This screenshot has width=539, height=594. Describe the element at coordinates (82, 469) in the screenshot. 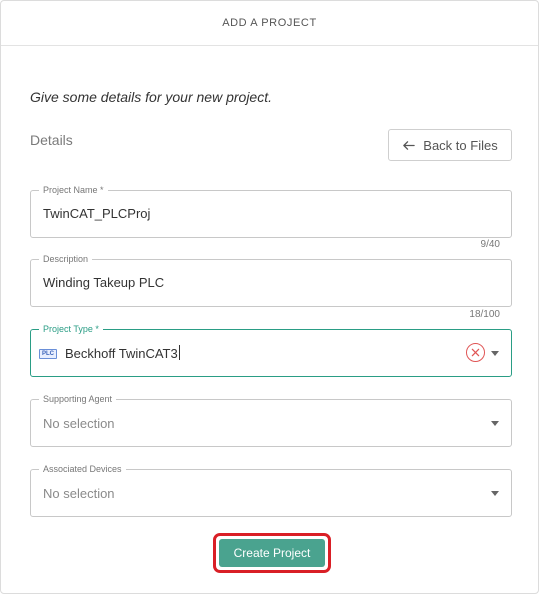

I see `associated-devices-label: Associated Devices` at that location.